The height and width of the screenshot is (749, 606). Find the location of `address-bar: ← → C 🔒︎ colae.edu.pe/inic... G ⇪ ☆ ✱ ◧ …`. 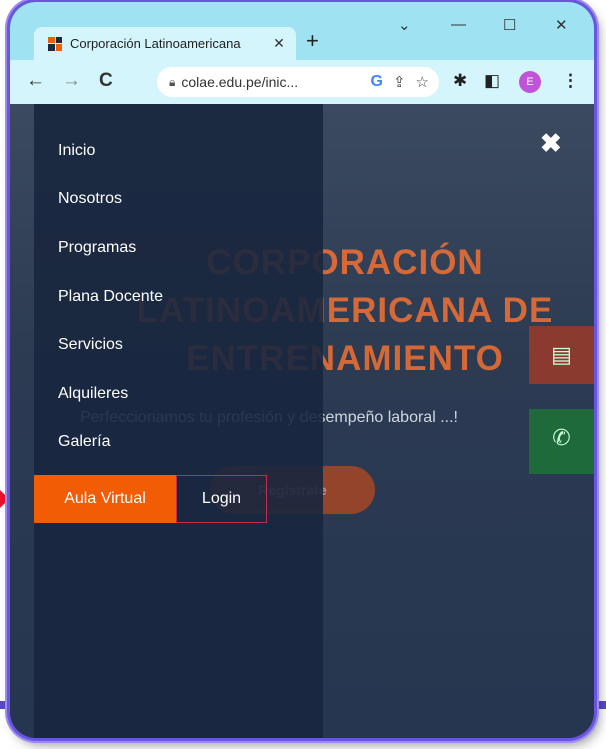

address-bar: ← → C 🔒︎ colae.edu.pe/inic... G ⇪ ☆ ✱ ◧ … is located at coordinates (302, 82).